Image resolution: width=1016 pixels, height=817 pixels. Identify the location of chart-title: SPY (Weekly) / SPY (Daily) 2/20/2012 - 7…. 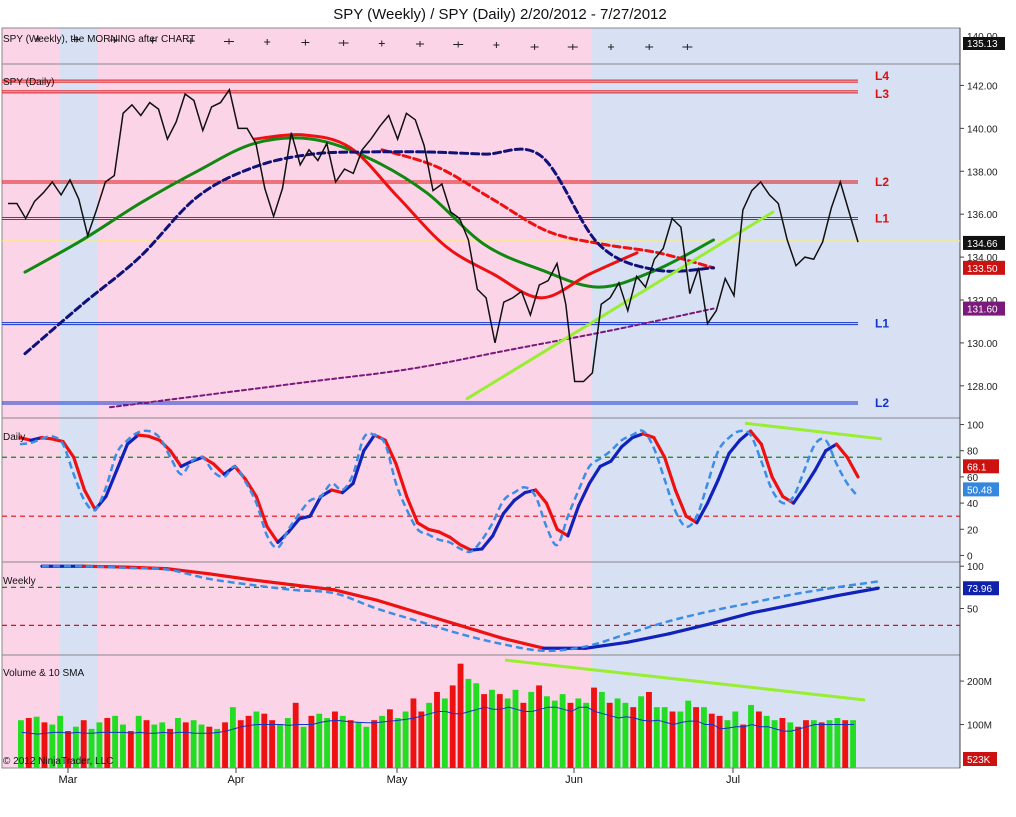
(500, 14).